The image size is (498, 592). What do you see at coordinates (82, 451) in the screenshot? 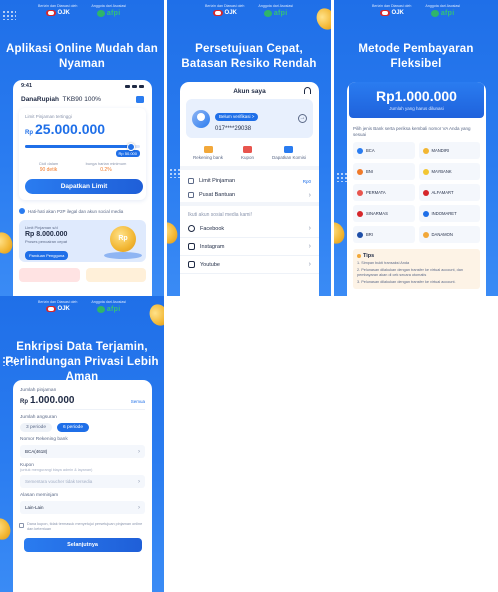
I see `bank-account-select: BCA(4618) ›` at bounding box center [82, 451].